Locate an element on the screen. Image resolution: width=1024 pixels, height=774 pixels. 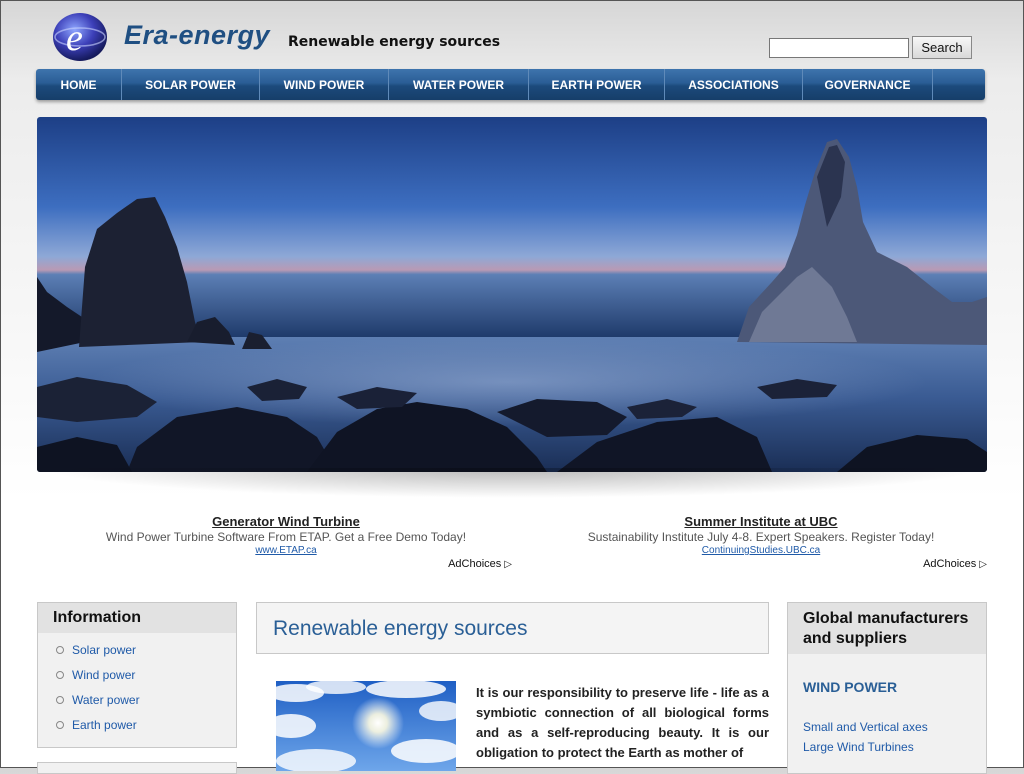
ad-title: Generator Wind Turbine is located at coordinates (286, 521).